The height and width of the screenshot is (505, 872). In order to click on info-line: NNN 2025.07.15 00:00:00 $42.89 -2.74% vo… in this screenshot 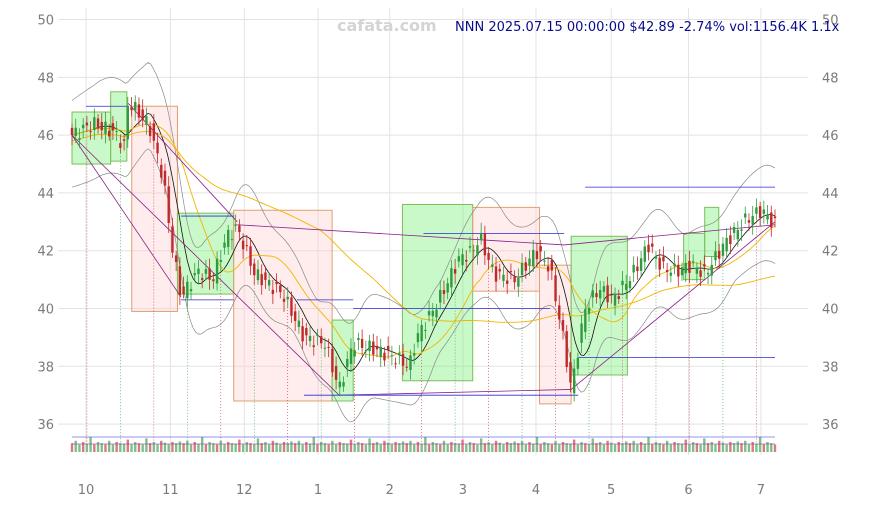, I will do `click(647, 27)`.